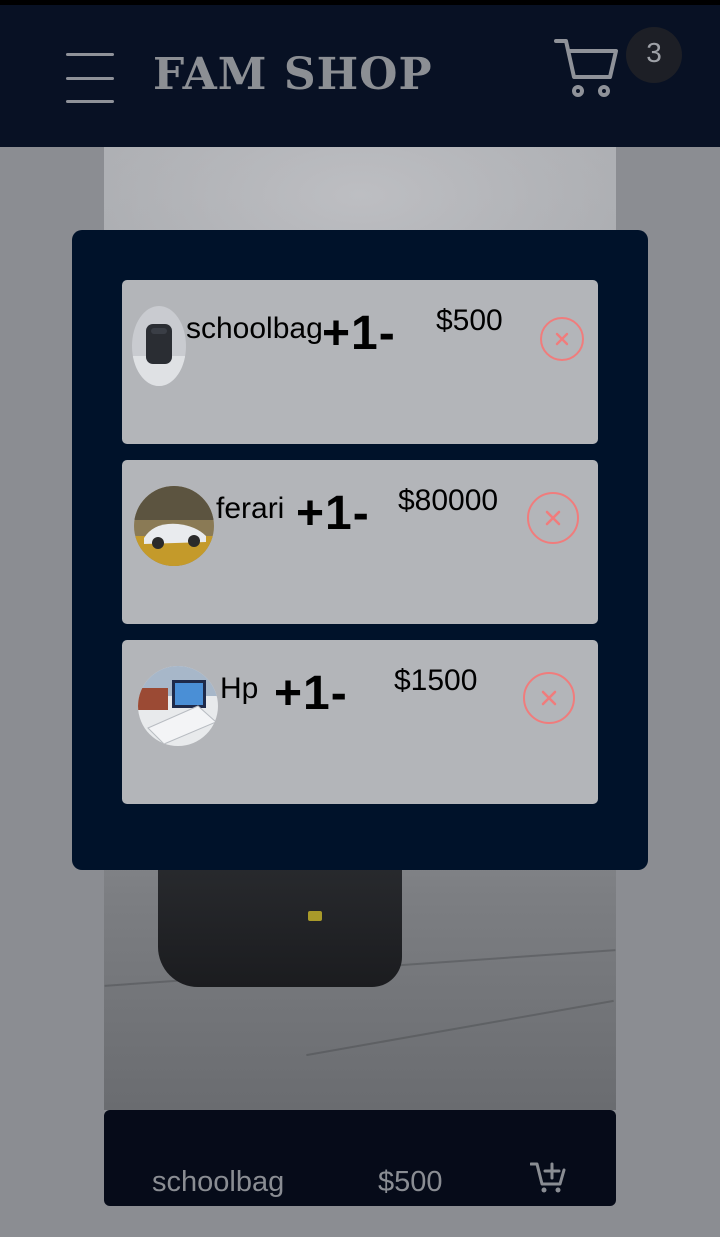 The height and width of the screenshot is (1237, 720). Describe the element at coordinates (360, 542) in the screenshot. I see `cart-item: ferari +1- $80000` at that location.